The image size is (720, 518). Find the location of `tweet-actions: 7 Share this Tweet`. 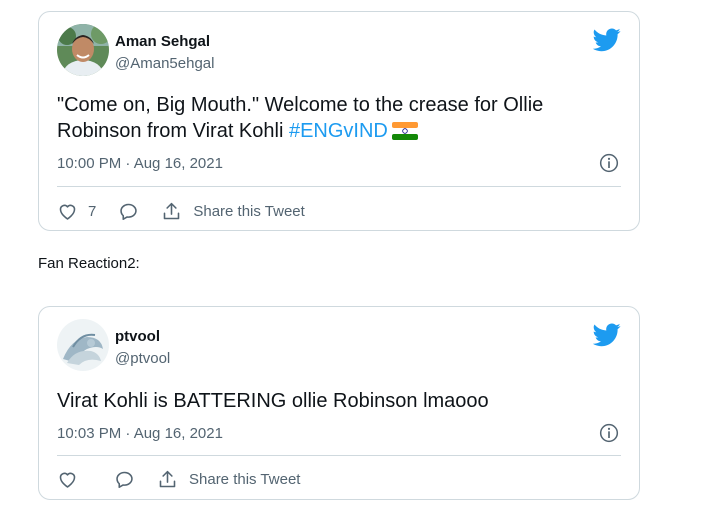

tweet-actions: 7 Share this Tweet is located at coordinates (339, 211).